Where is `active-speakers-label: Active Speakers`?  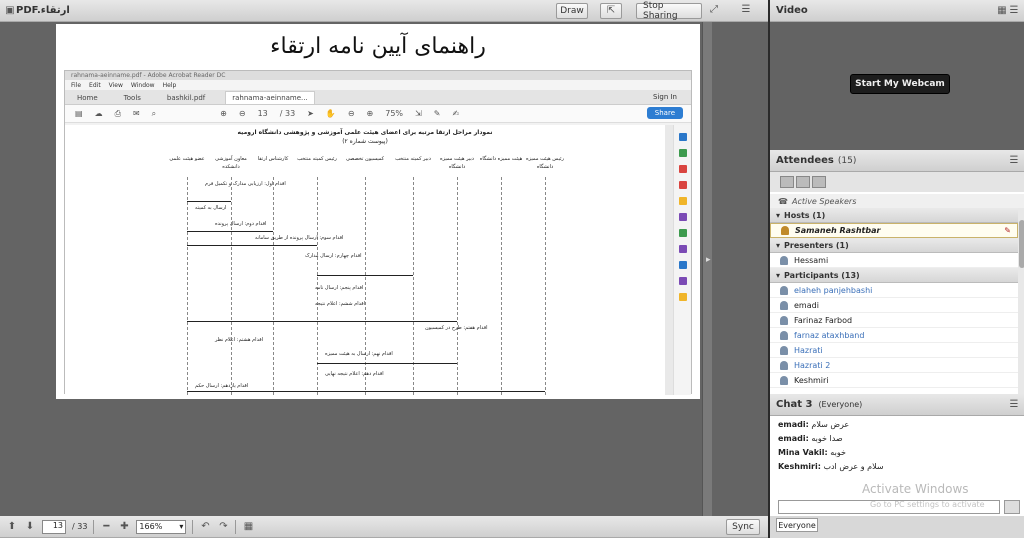 active-speakers-label: Active Speakers is located at coordinates (824, 201).